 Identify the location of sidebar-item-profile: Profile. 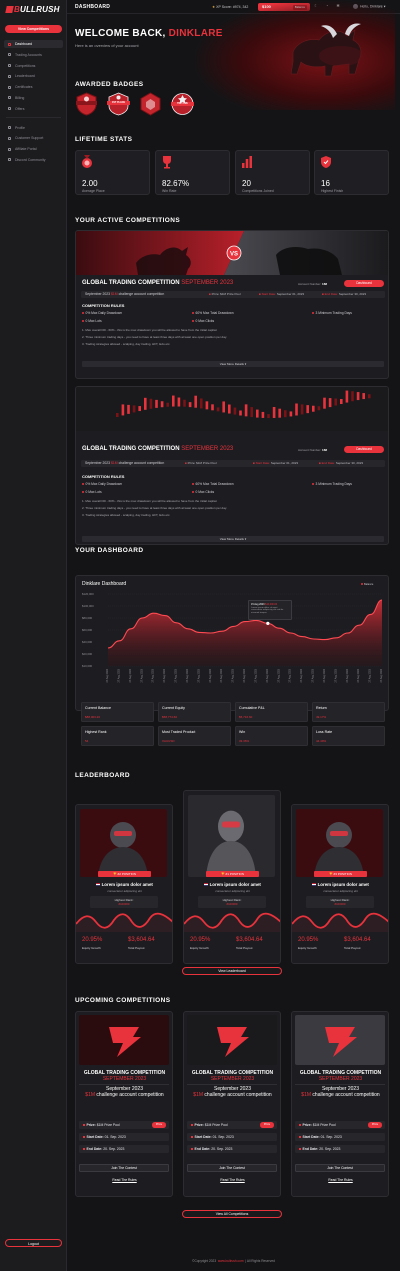
(33, 128).